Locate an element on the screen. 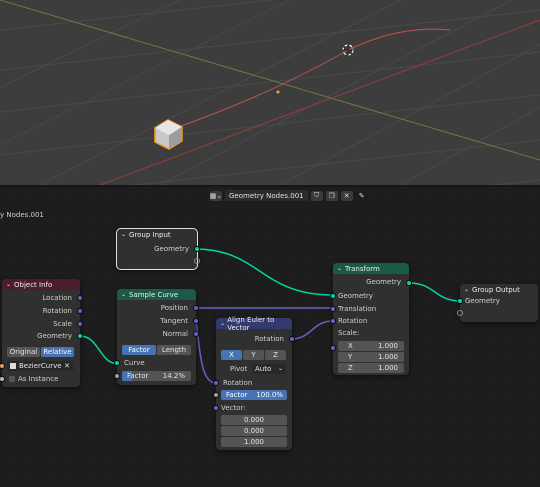 The image size is (540, 487). node-tree-browse-icon: ▦⌄ is located at coordinates (216, 195).